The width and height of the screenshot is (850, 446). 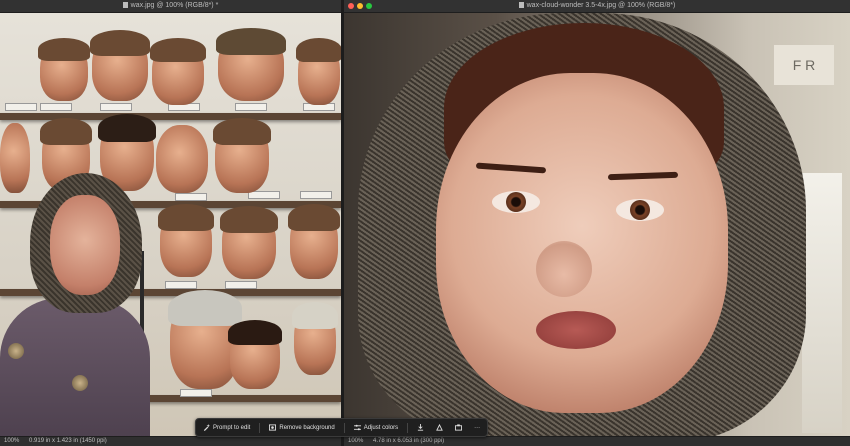 I want to click on mask-button, so click(x=439, y=427).